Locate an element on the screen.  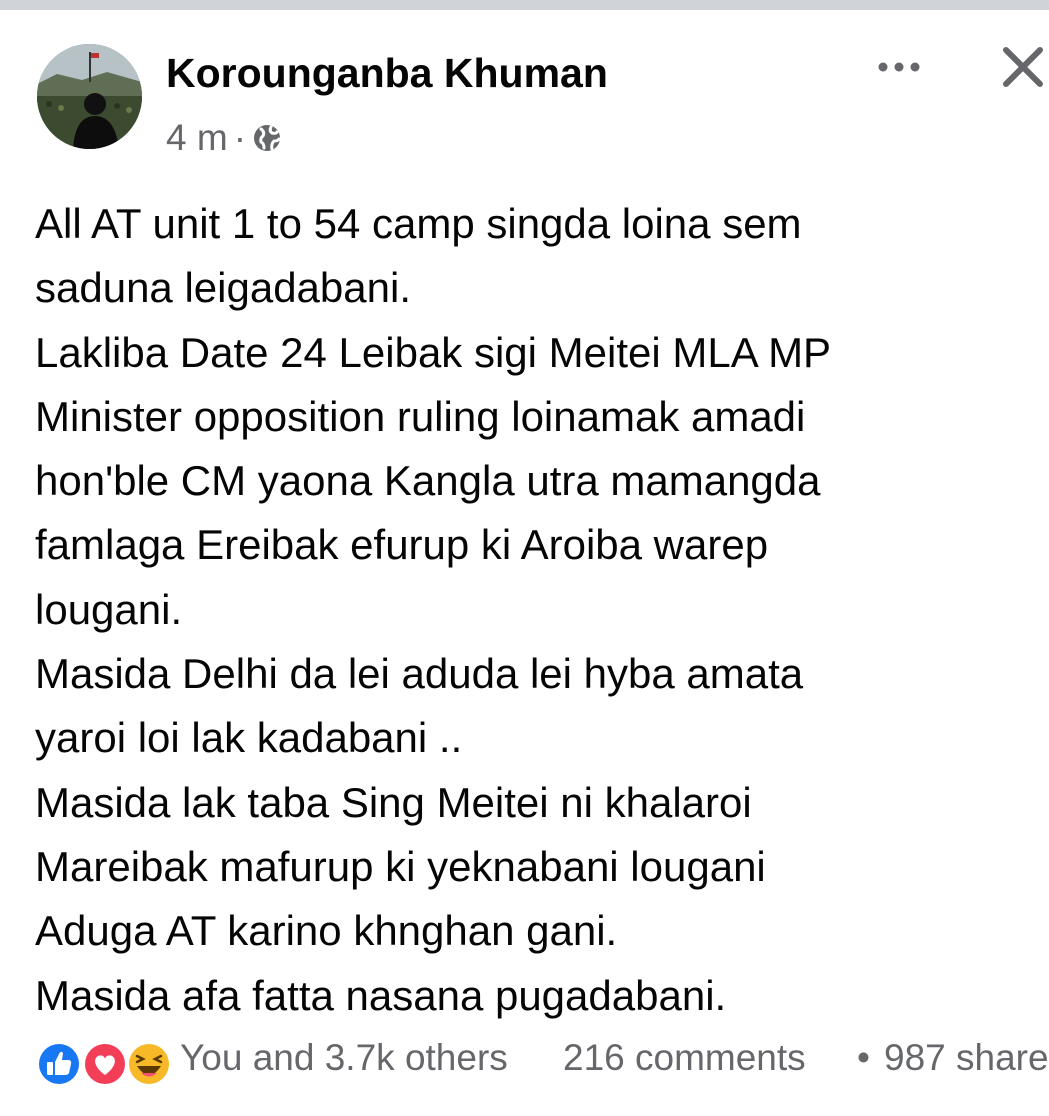
author-name: Korounganba Khuman is located at coordinates (387, 73).